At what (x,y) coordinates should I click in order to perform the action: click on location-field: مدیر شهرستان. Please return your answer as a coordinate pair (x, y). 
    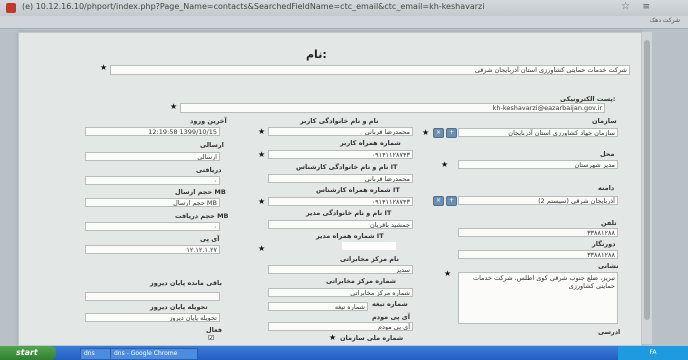
    Looking at the image, I should click on (538, 164).